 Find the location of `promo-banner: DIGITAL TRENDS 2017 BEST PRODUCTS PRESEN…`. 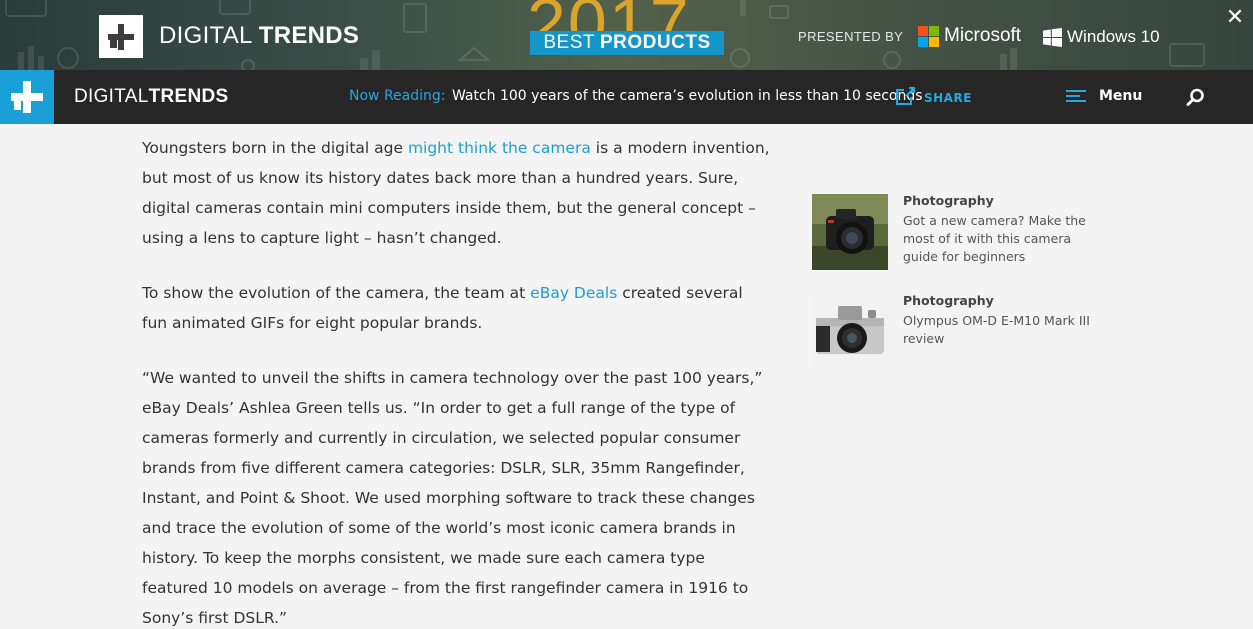

promo-banner: DIGITAL TRENDS 2017 BEST PRODUCTS PRESEN… is located at coordinates (626, 35).